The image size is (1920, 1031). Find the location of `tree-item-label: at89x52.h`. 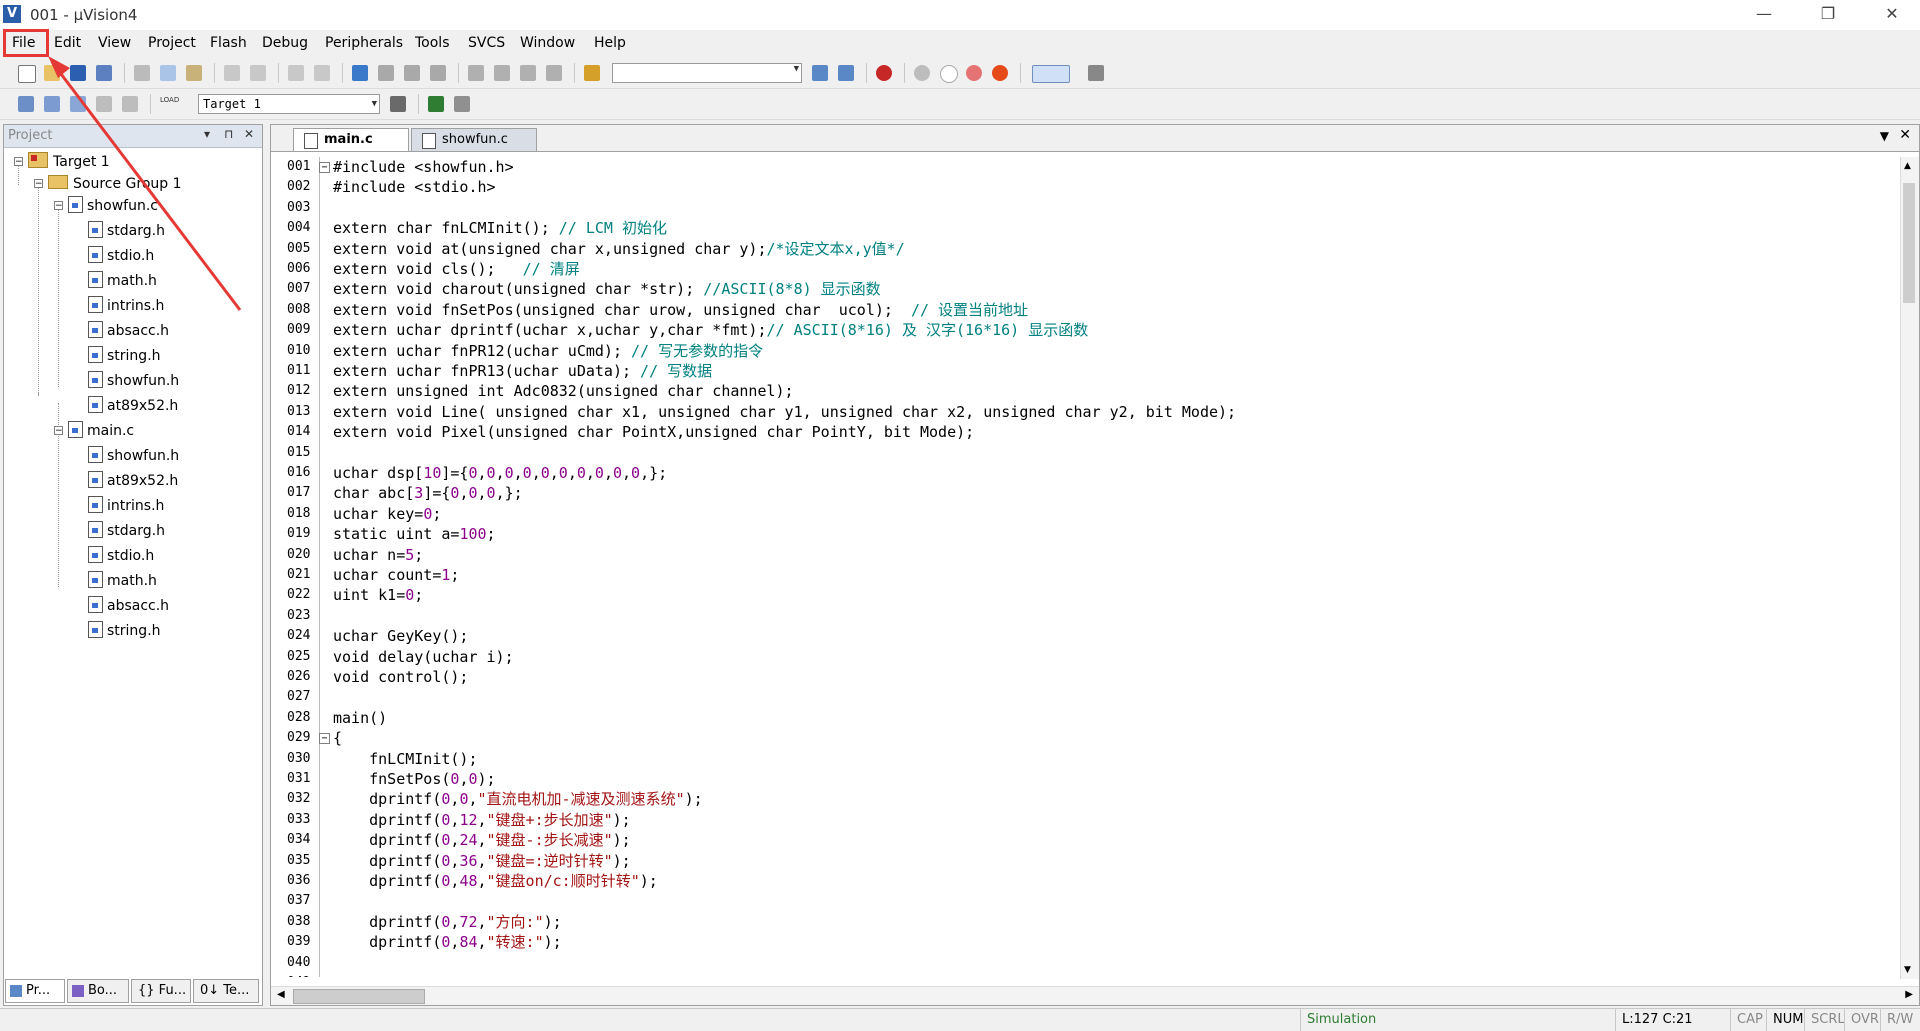

tree-item-label: at89x52.h is located at coordinates (143, 406).